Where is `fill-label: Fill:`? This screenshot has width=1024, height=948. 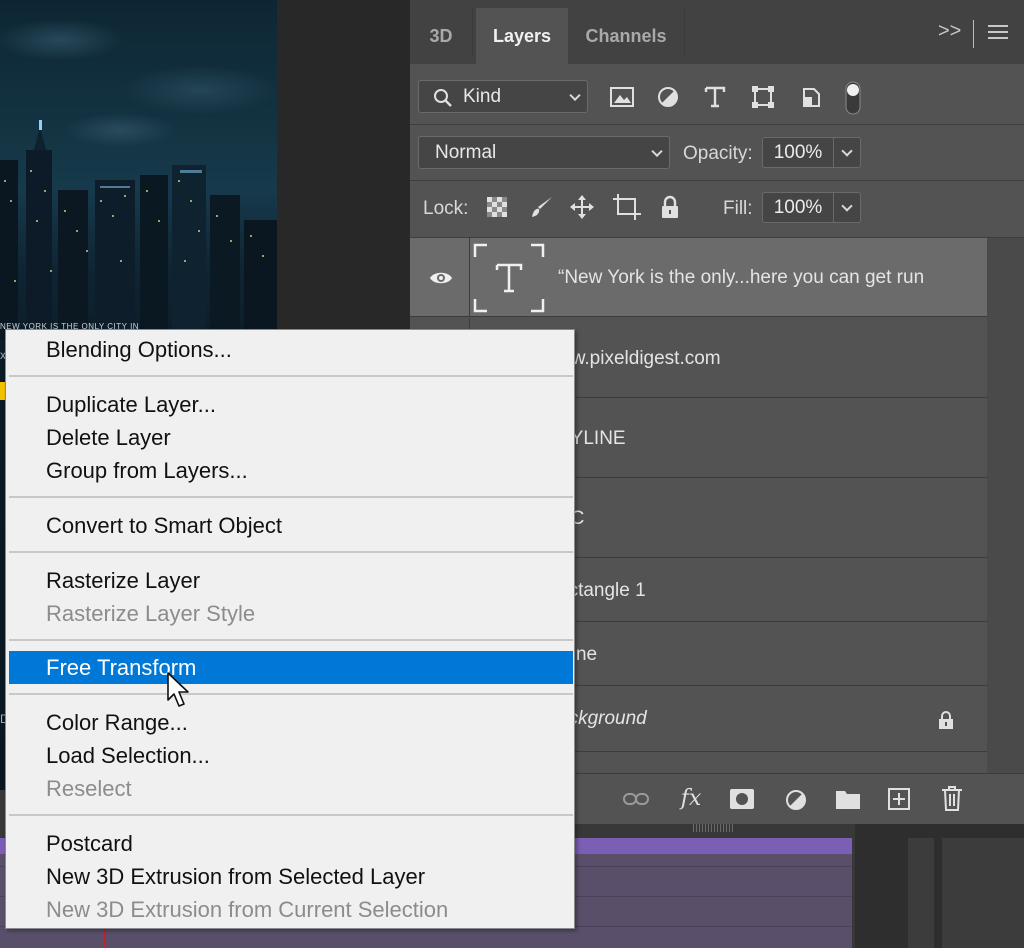
fill-label: Fill: is located at coordinates (738, 208).